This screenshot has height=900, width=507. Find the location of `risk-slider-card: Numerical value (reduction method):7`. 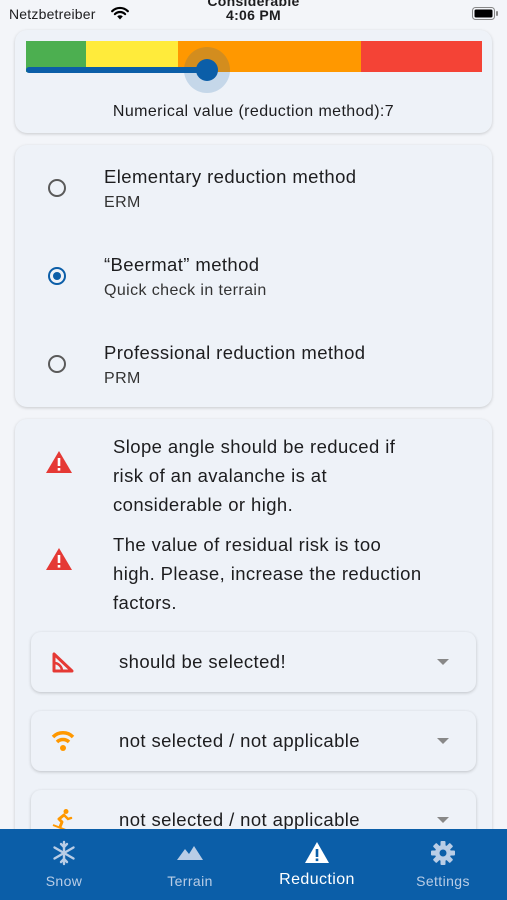

risk-slider-card: Numerical value (reduction method):7 is located at coordinates (253, 81).